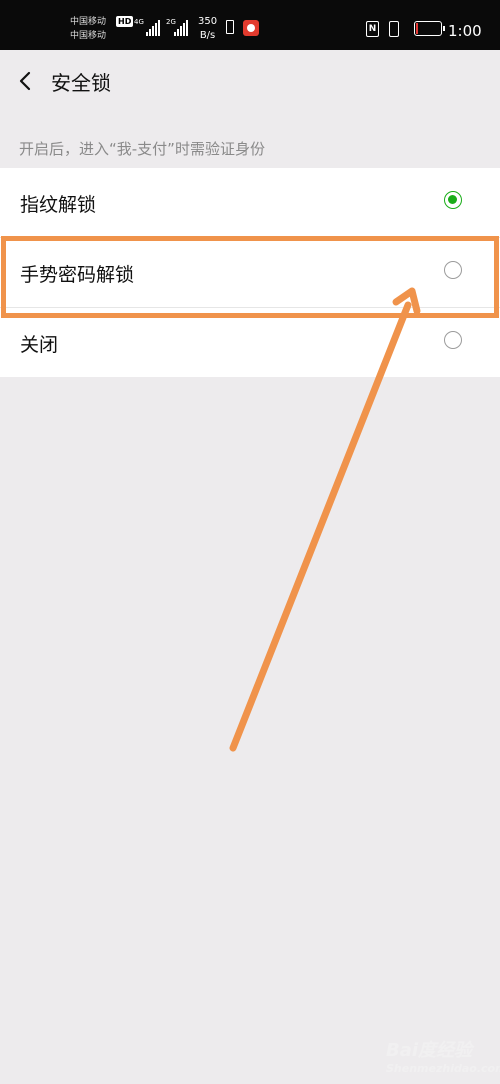 The width and height of the screenshot is (500, 1084). What do you see at coordinates (27, 81) in the screenshot?
I see `back-arrow-icon` at bounding box center [27, 81].